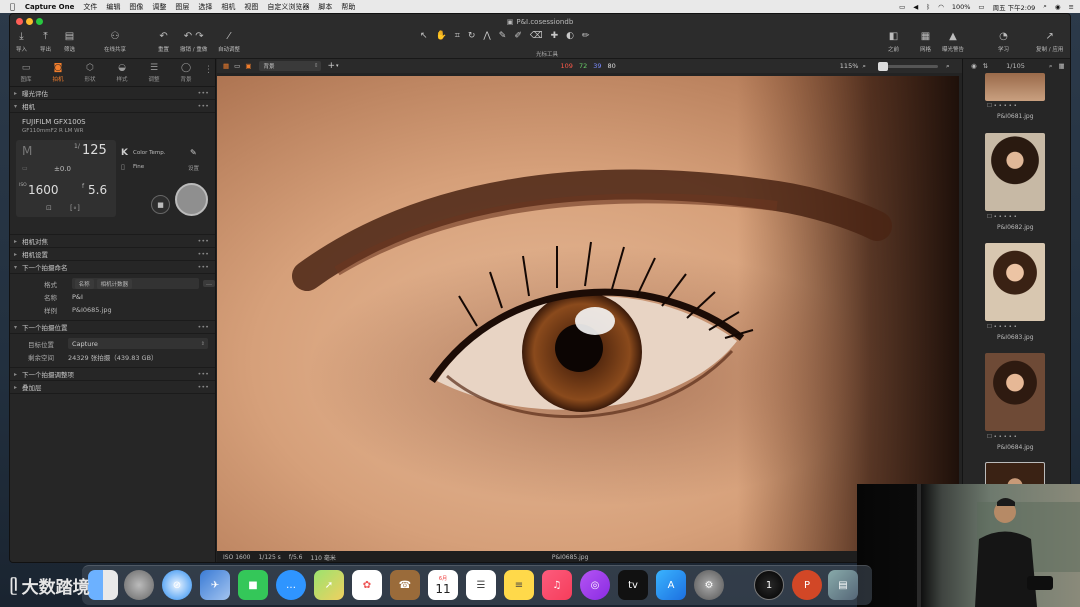 The height and width of the screenshot is (607, 1080). I want to click on name-input: P&I, so click(77, 297).